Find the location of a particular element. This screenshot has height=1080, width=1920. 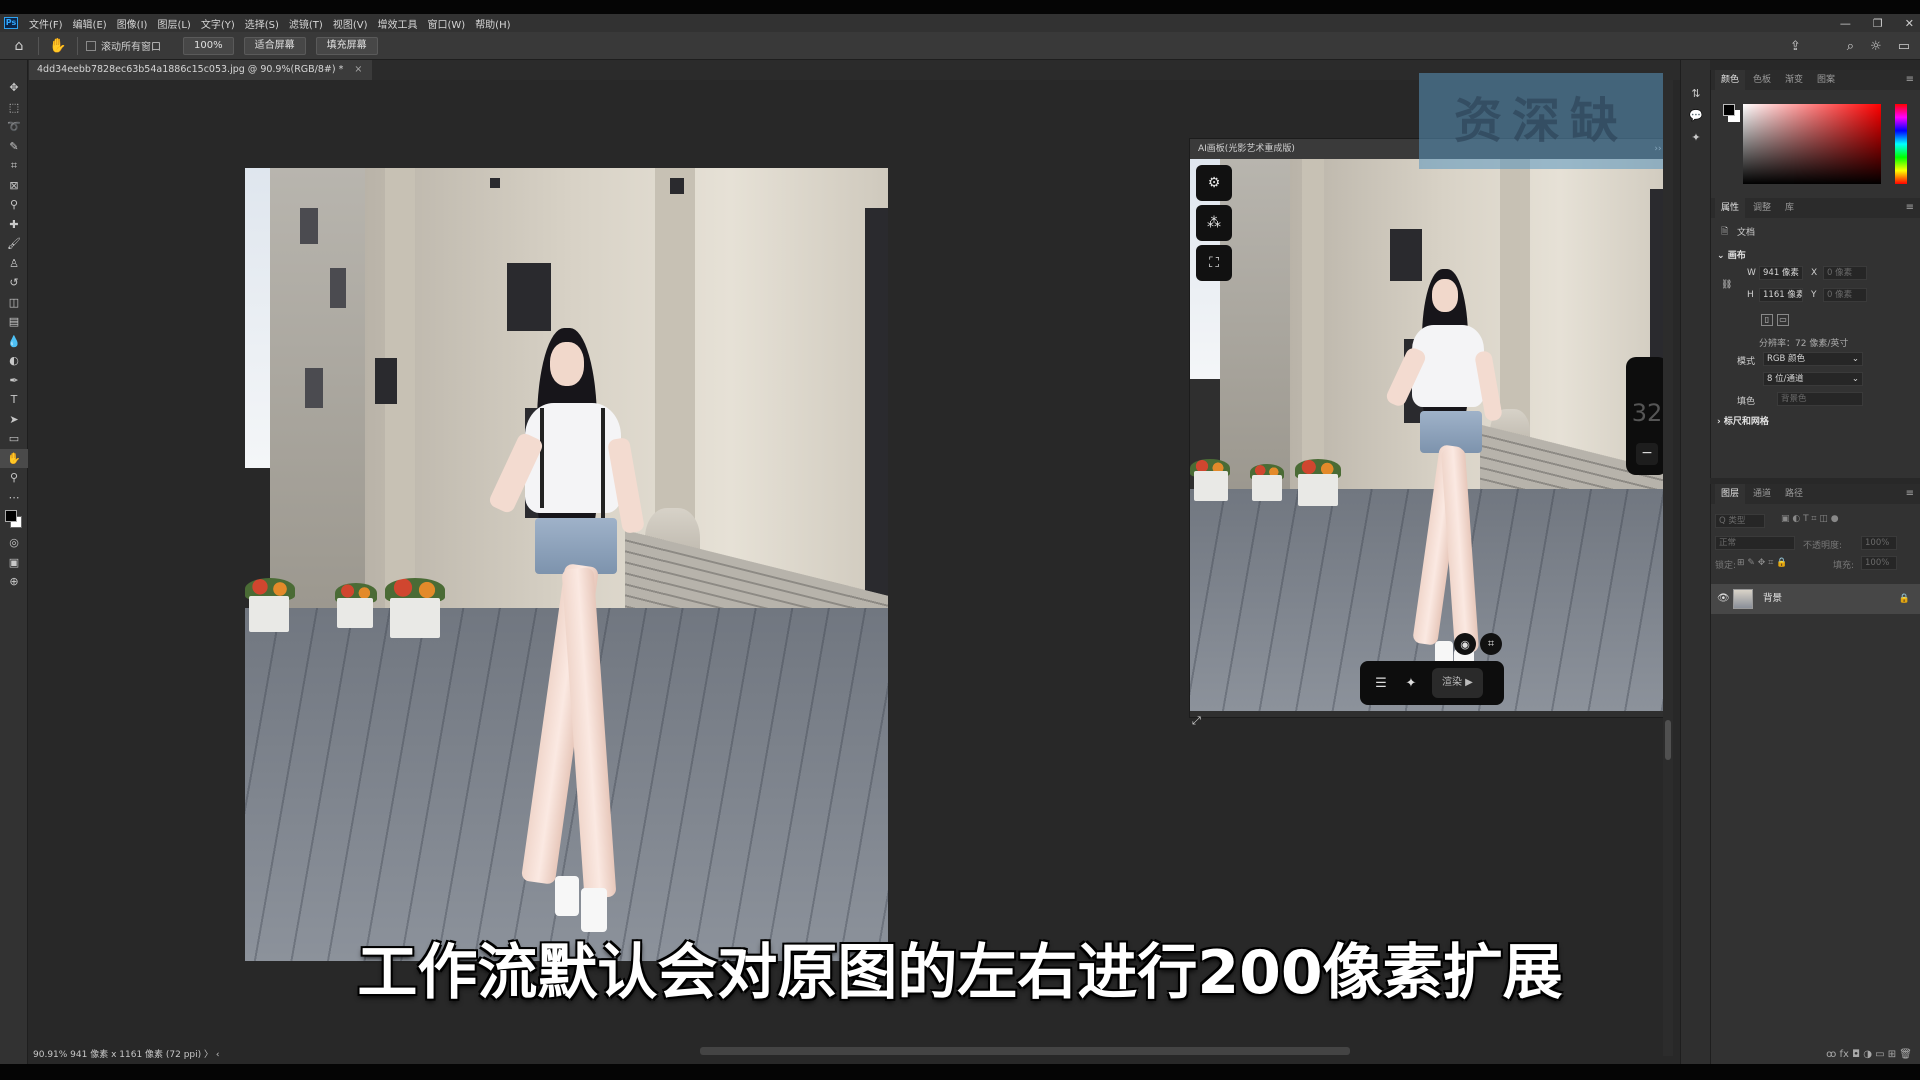

vertical-scrollbar is located at coordinates (1668, 568).